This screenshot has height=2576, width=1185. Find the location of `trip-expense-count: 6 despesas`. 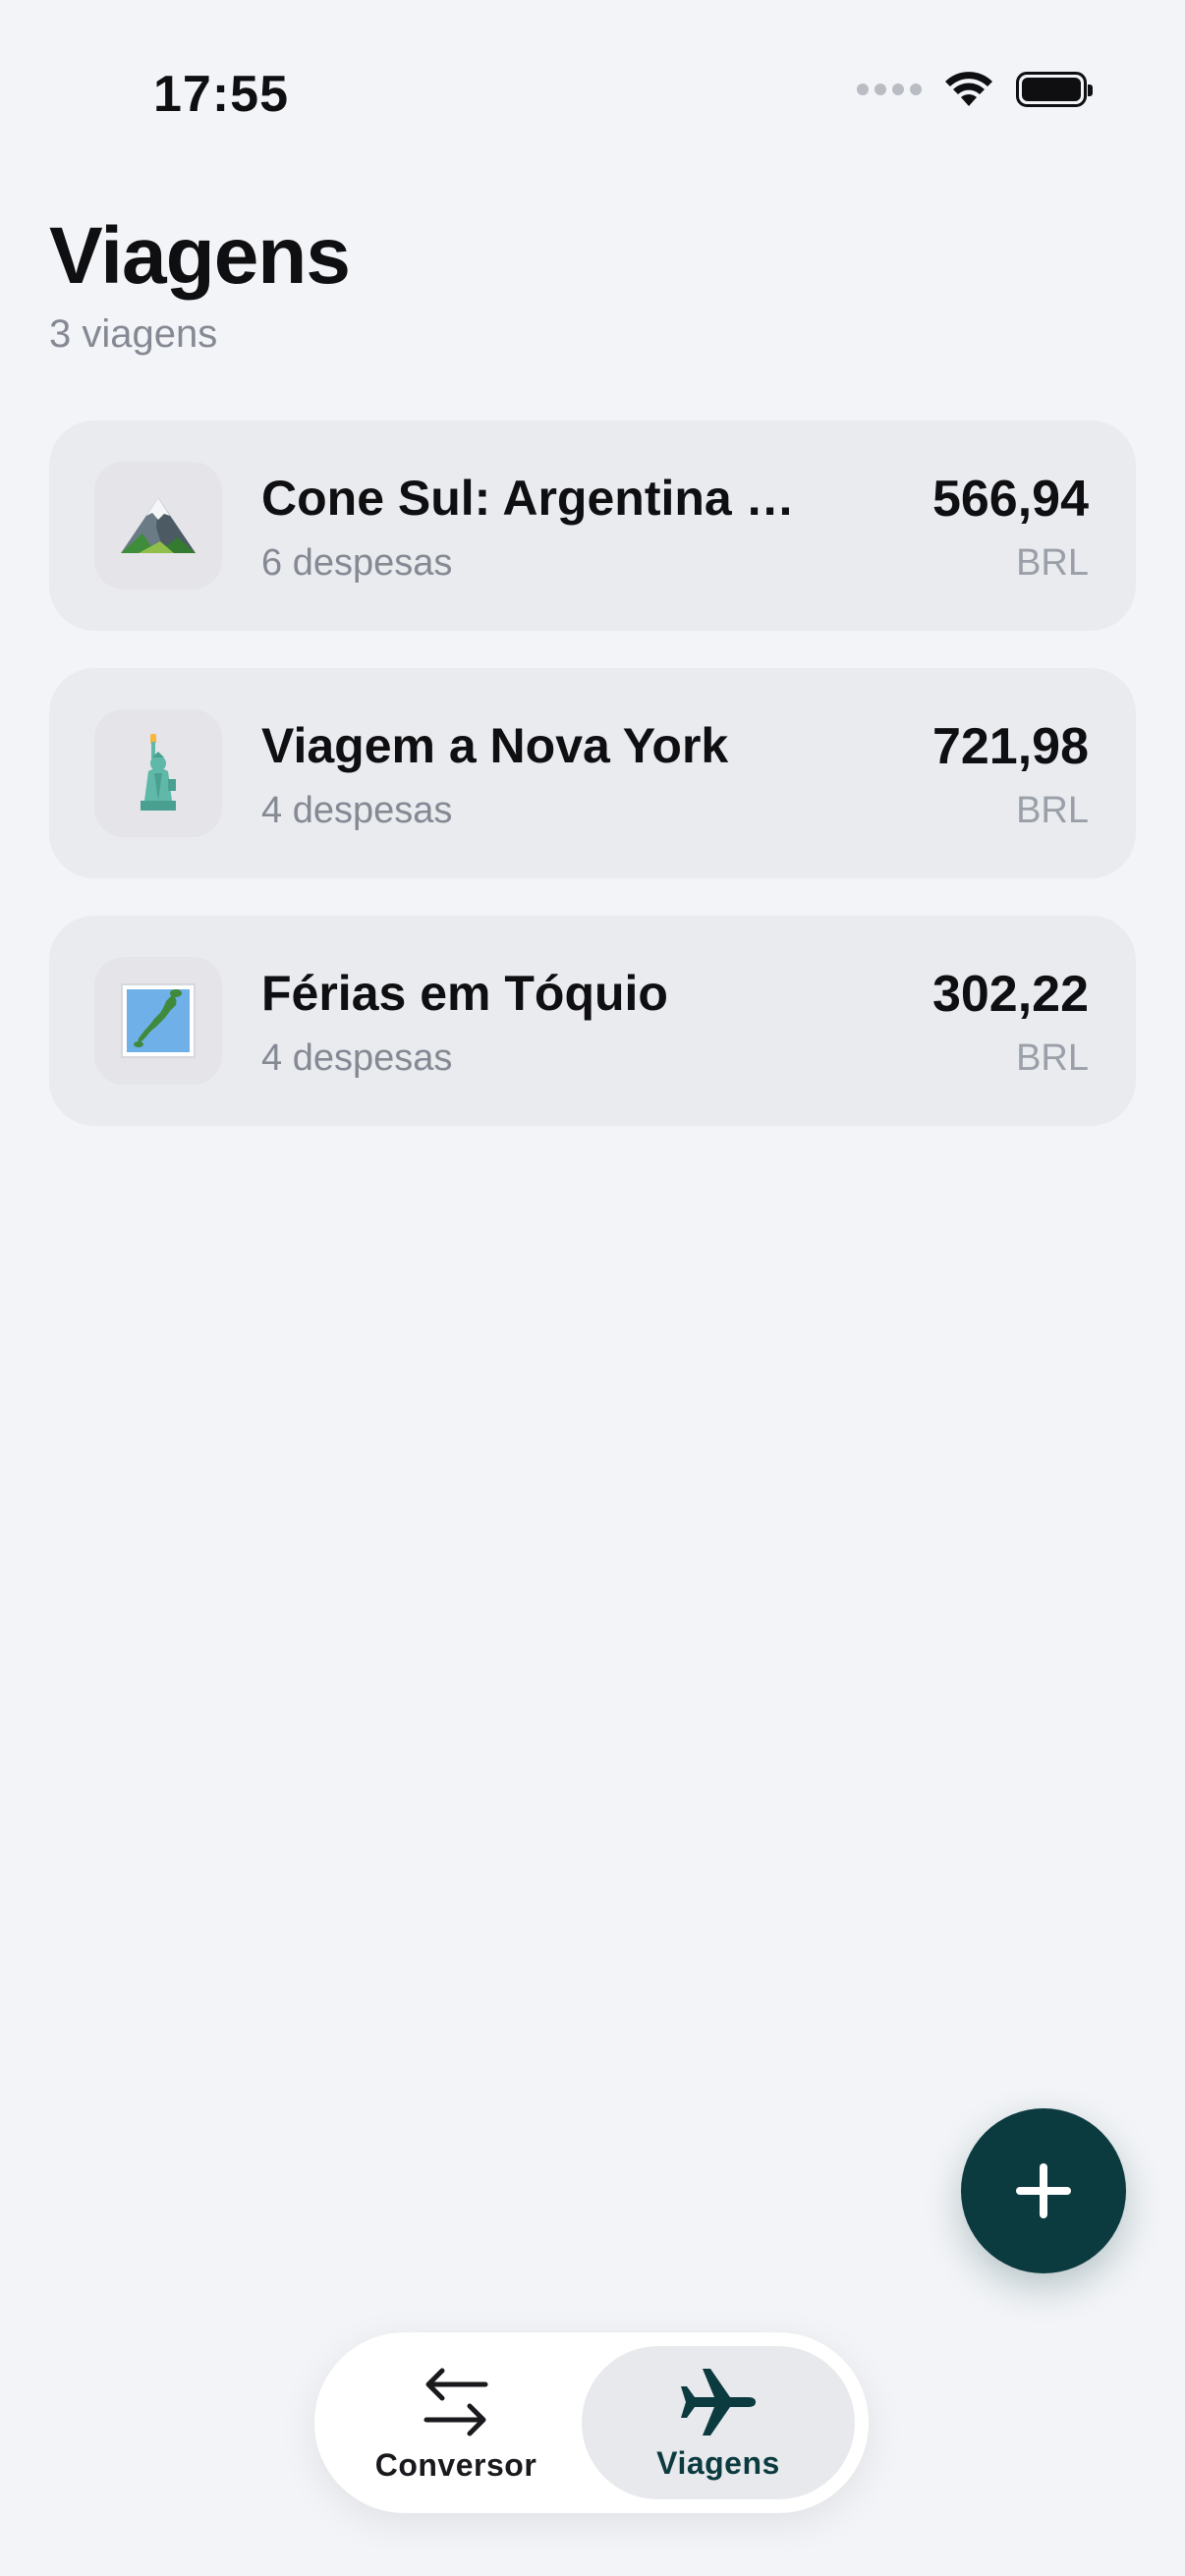

trip-expense-count: 6 despesas is located at coordinates (357, 563).